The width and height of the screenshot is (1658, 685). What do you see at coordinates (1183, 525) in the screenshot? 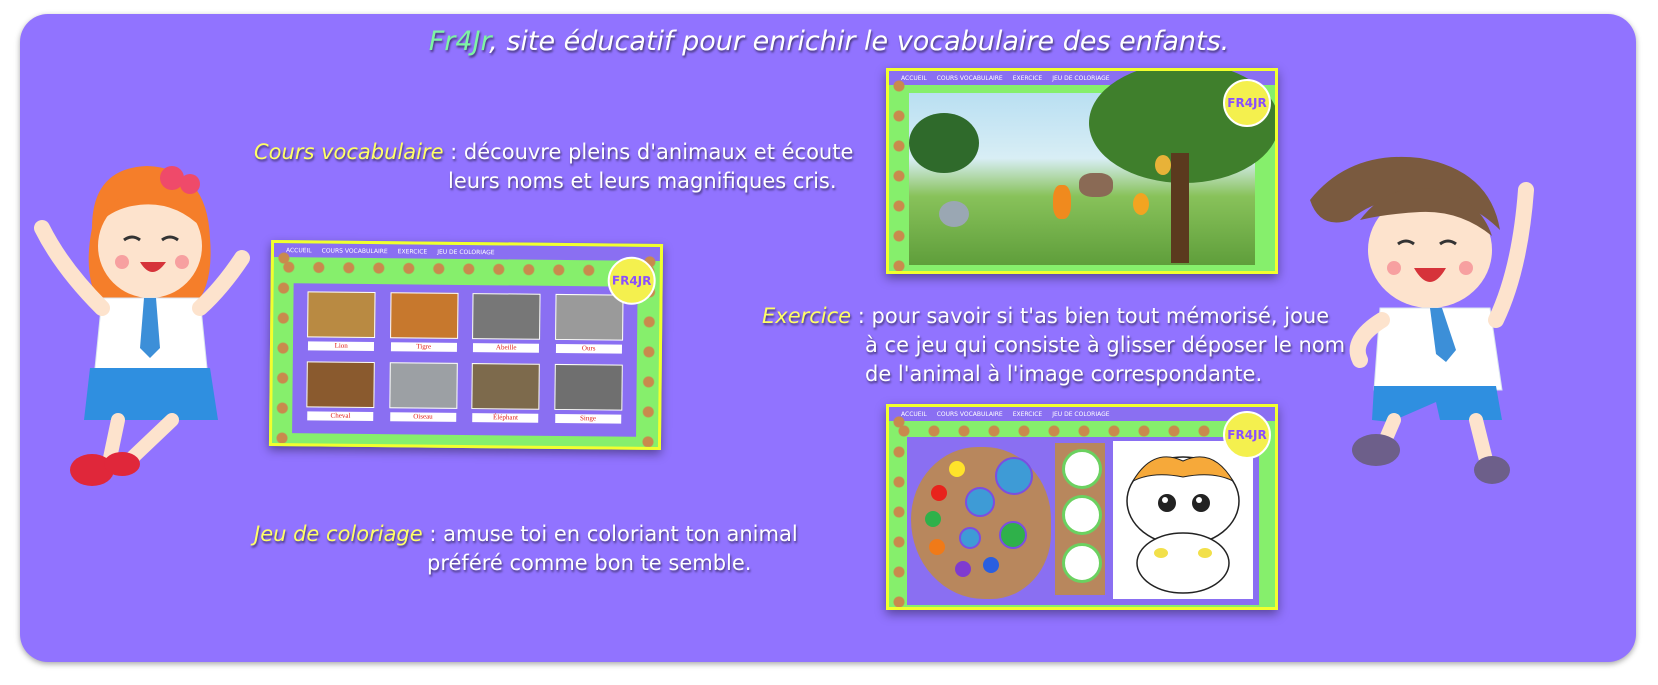
I see `hamster-drawing` at bounding box center [1183, 525].